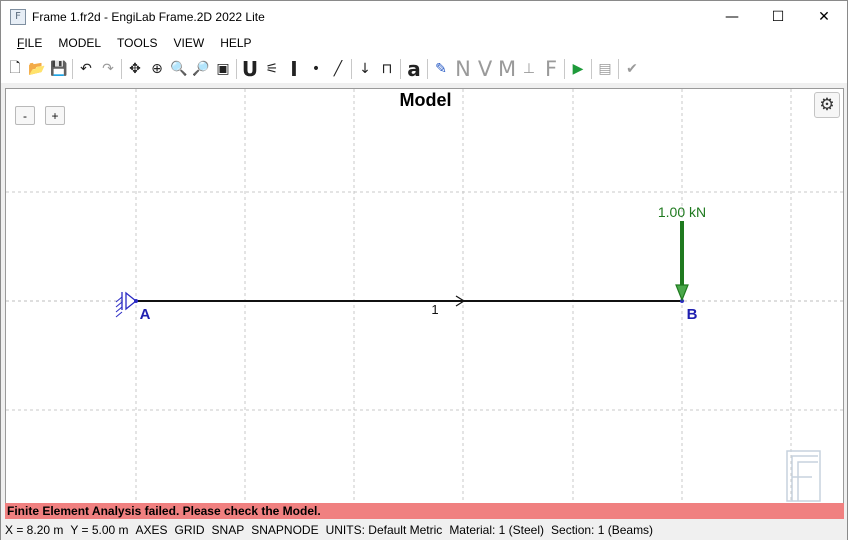 This screenshot has height=540, width=848. I want to click on material-icon: ⚟, so click(272, 69).